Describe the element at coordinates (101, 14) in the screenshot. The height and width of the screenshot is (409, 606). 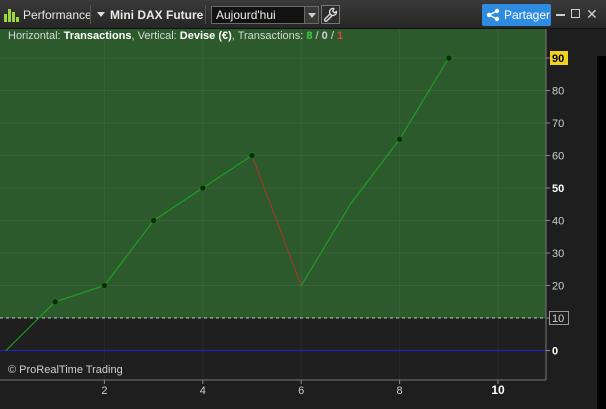
I see `chevron-down-icon` at that location.